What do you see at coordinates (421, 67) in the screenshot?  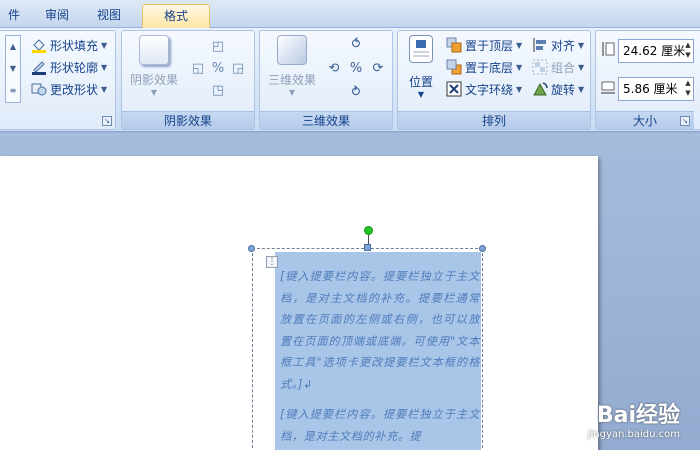 I see `position-button: 位置 ▼` at bounding box center [421, 67].